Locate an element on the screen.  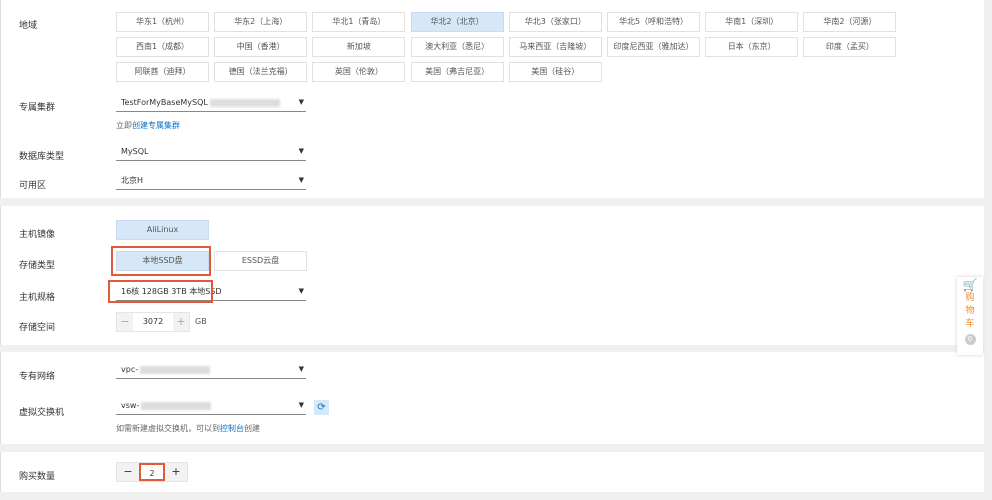
region-option: 马来西亚（吉隆坡） is located at coordinates (555, 47).